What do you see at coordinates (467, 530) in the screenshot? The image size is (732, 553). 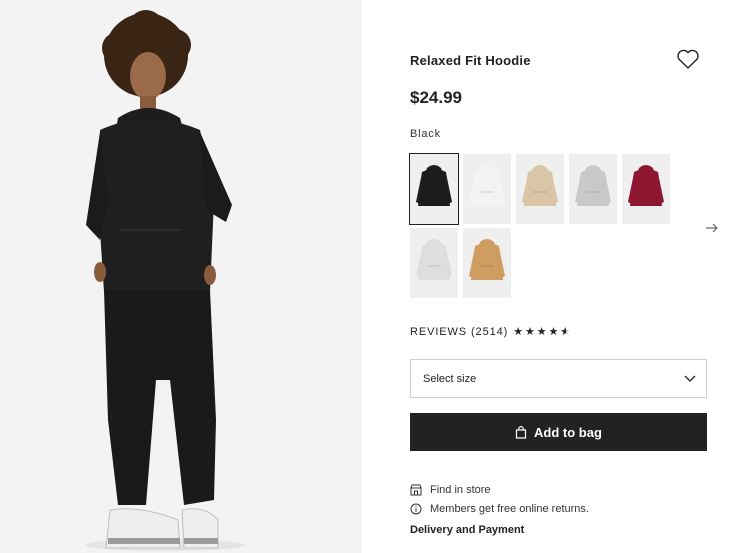 I see `delivery-and-payment-link: Delivery and Payment` at bounding box center [467, 530].